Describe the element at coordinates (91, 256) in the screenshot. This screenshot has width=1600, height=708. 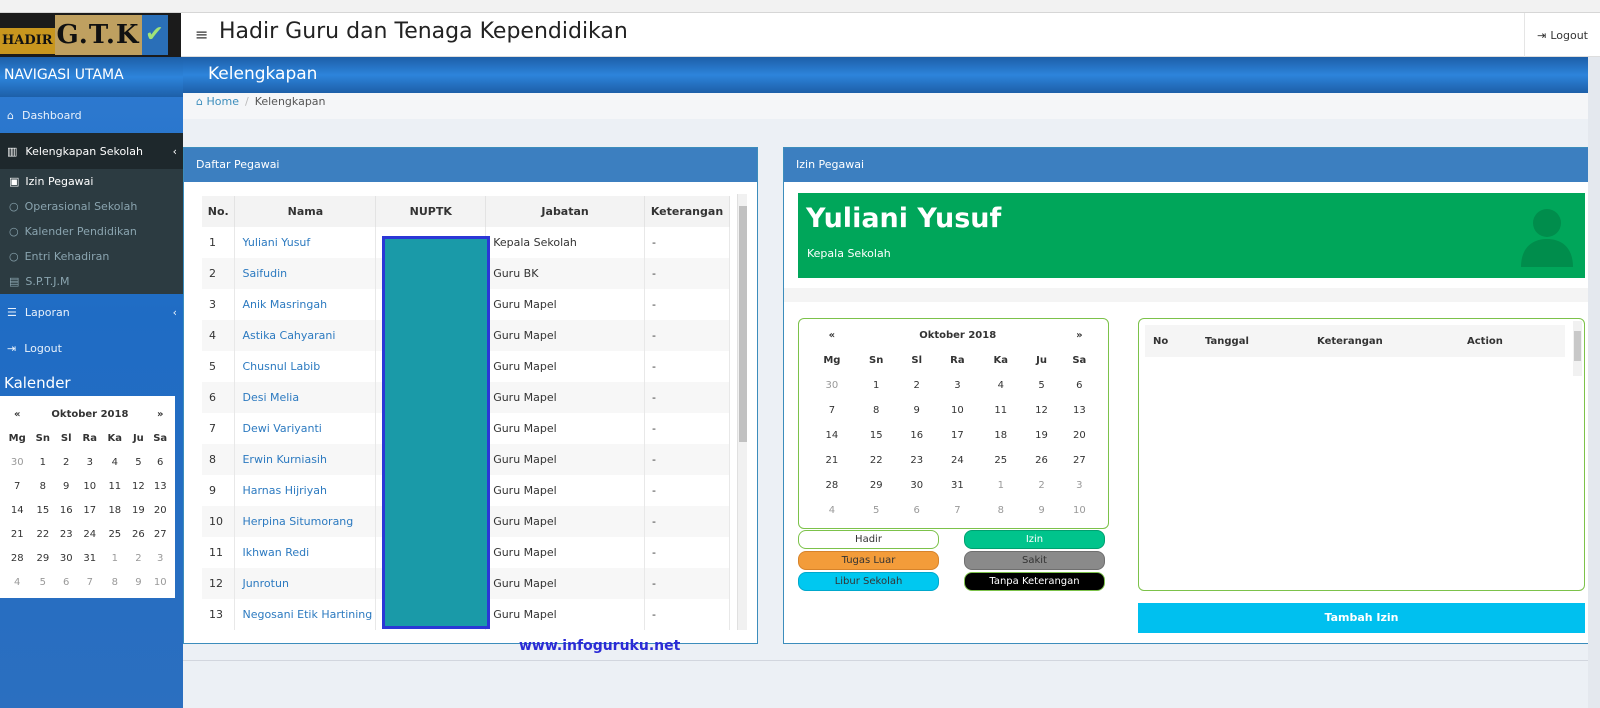
I see `sidebar-subitem-entri: ○ Entri Kehadiran` at that location.